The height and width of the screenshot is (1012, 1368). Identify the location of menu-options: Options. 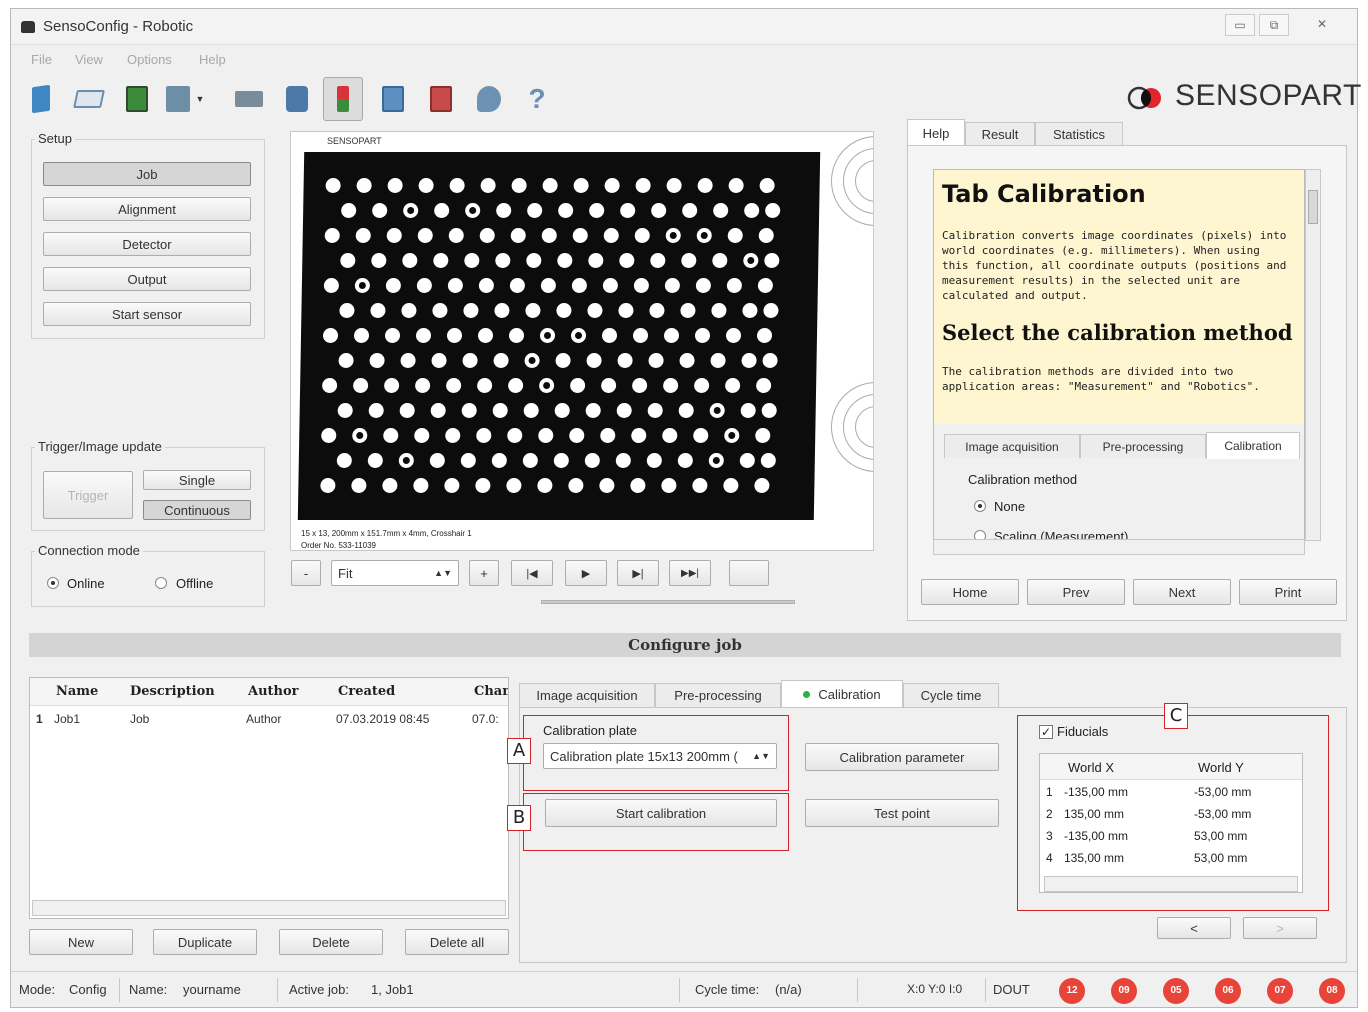
(149, 59).